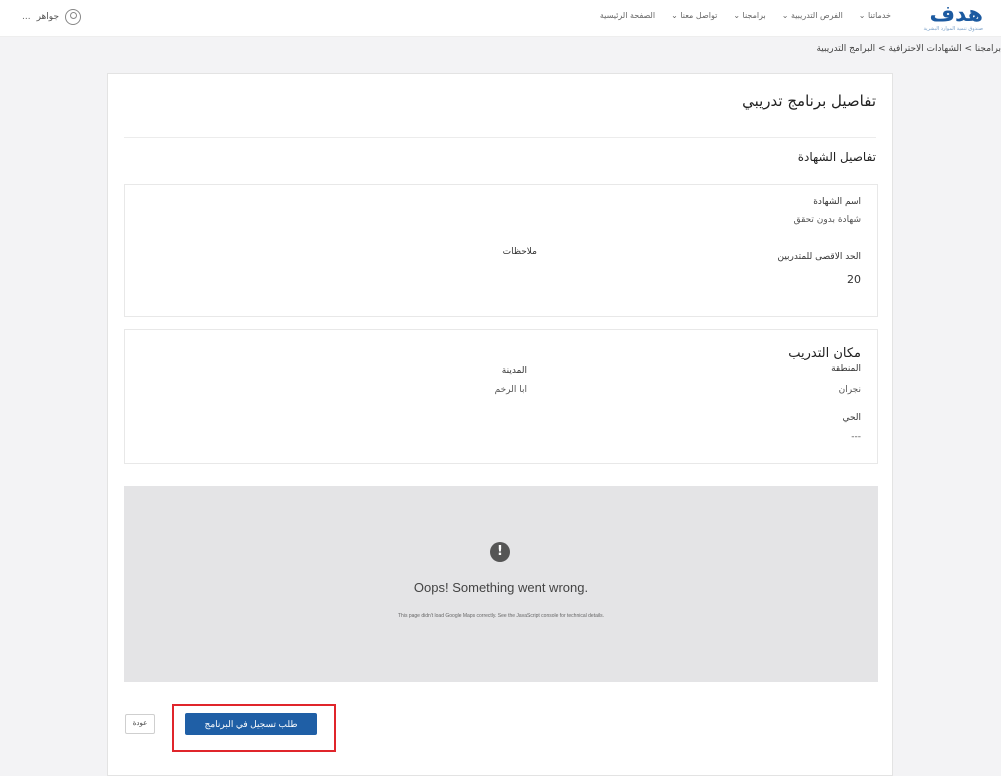 This screenshot has width=1001, height=776. I want to click on nav-item-home: الصفحة الرئيسية, so click(627, 15).